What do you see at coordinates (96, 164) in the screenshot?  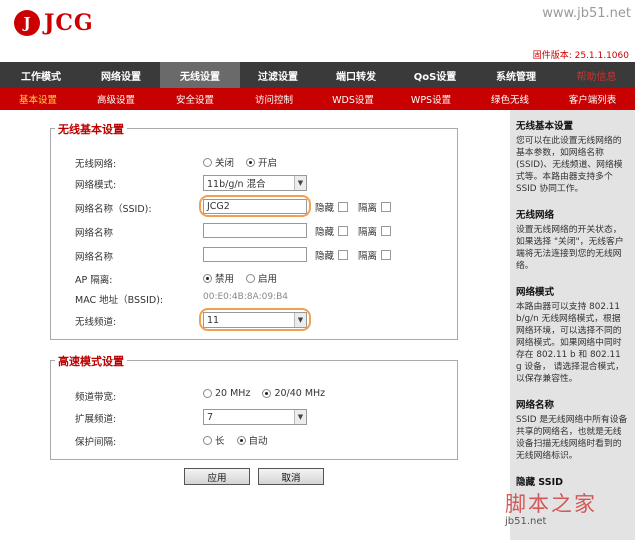 I see `wireless-label: 无线网络:` at bounding box center [96, 164].